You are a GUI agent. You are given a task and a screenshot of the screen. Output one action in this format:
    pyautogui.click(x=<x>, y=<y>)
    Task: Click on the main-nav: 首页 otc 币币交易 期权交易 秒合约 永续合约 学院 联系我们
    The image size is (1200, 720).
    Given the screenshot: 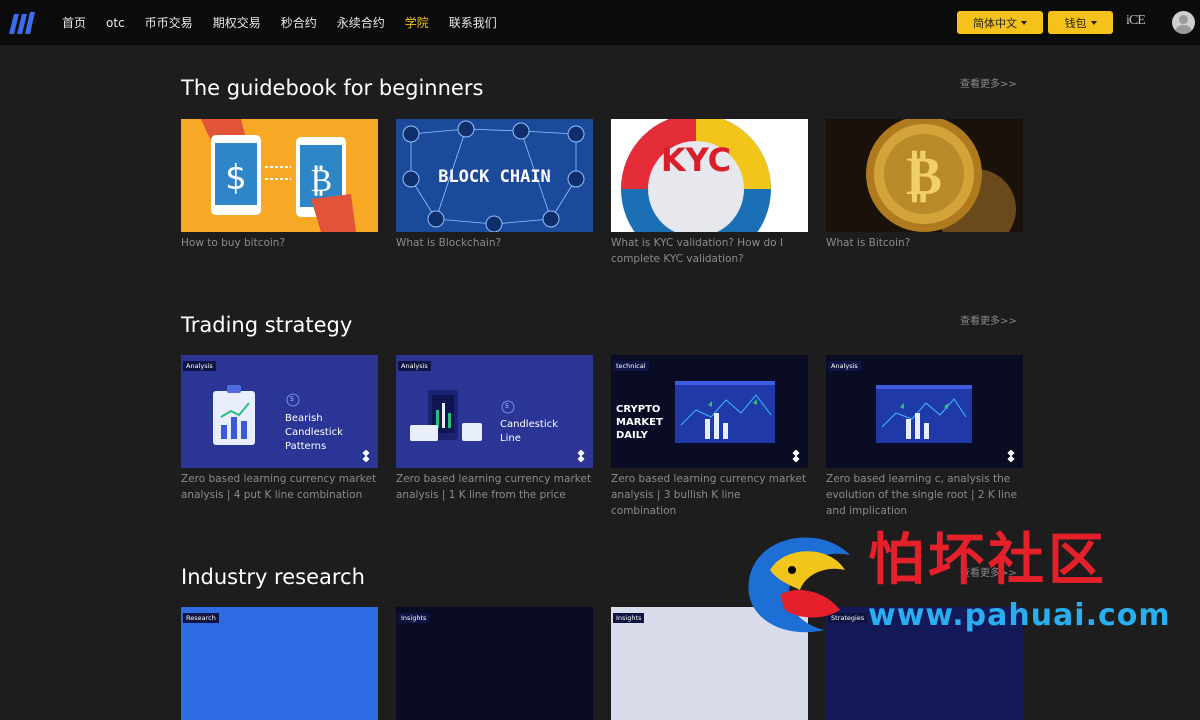 What is the action you would take?
    pyautogui.click(x=279, y=22)
    